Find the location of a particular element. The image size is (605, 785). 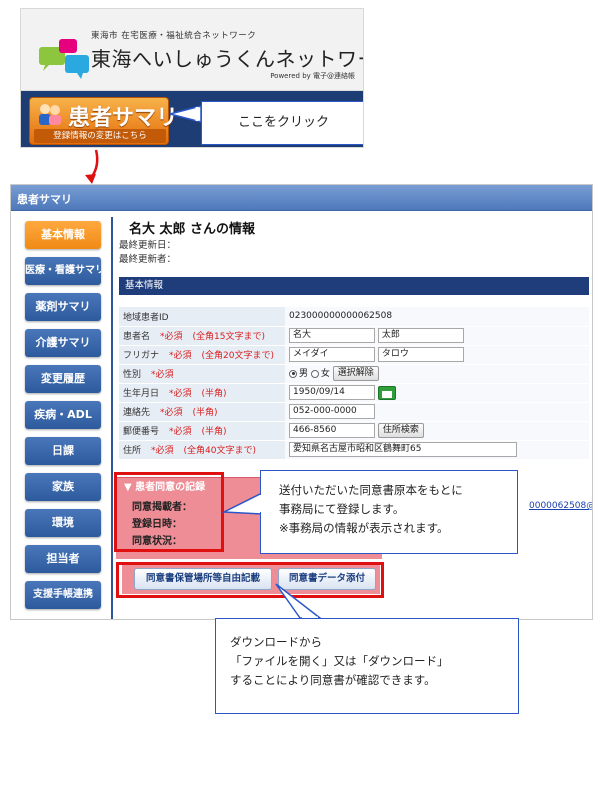

panel-title: 患者サマリ is located at coordinates (44, 199).